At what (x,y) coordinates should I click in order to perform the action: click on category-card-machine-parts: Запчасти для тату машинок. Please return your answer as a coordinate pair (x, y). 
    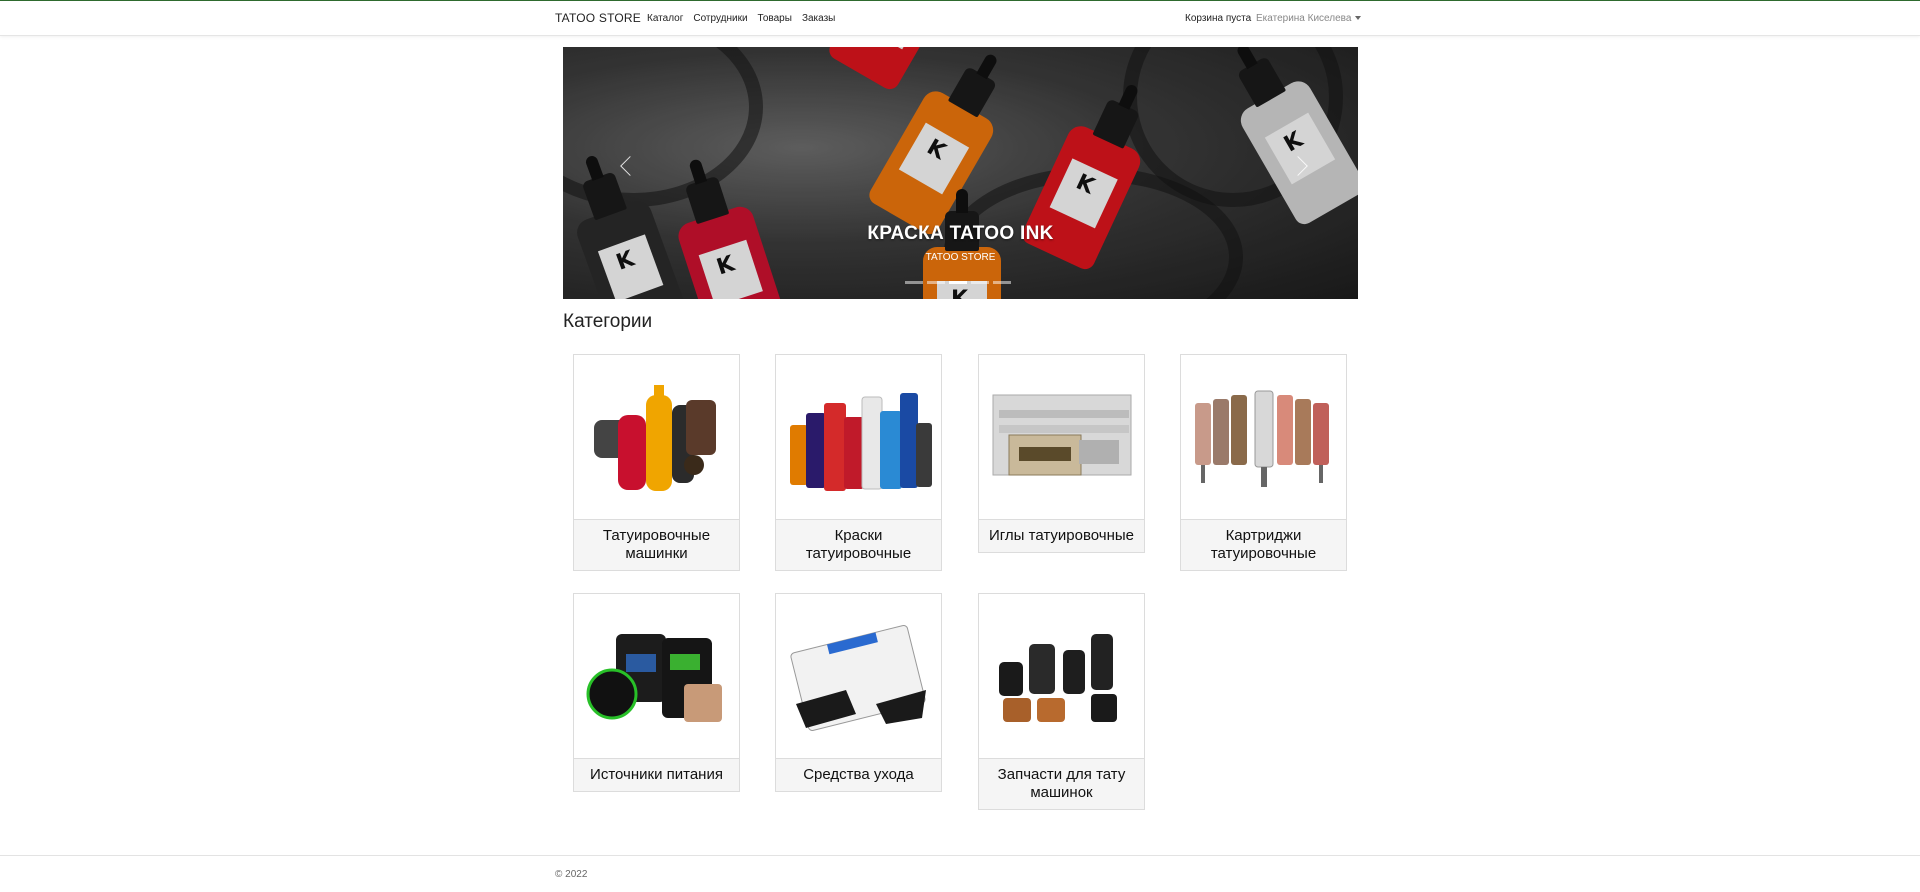
    Looking at the image, I should click on (1061, 701).